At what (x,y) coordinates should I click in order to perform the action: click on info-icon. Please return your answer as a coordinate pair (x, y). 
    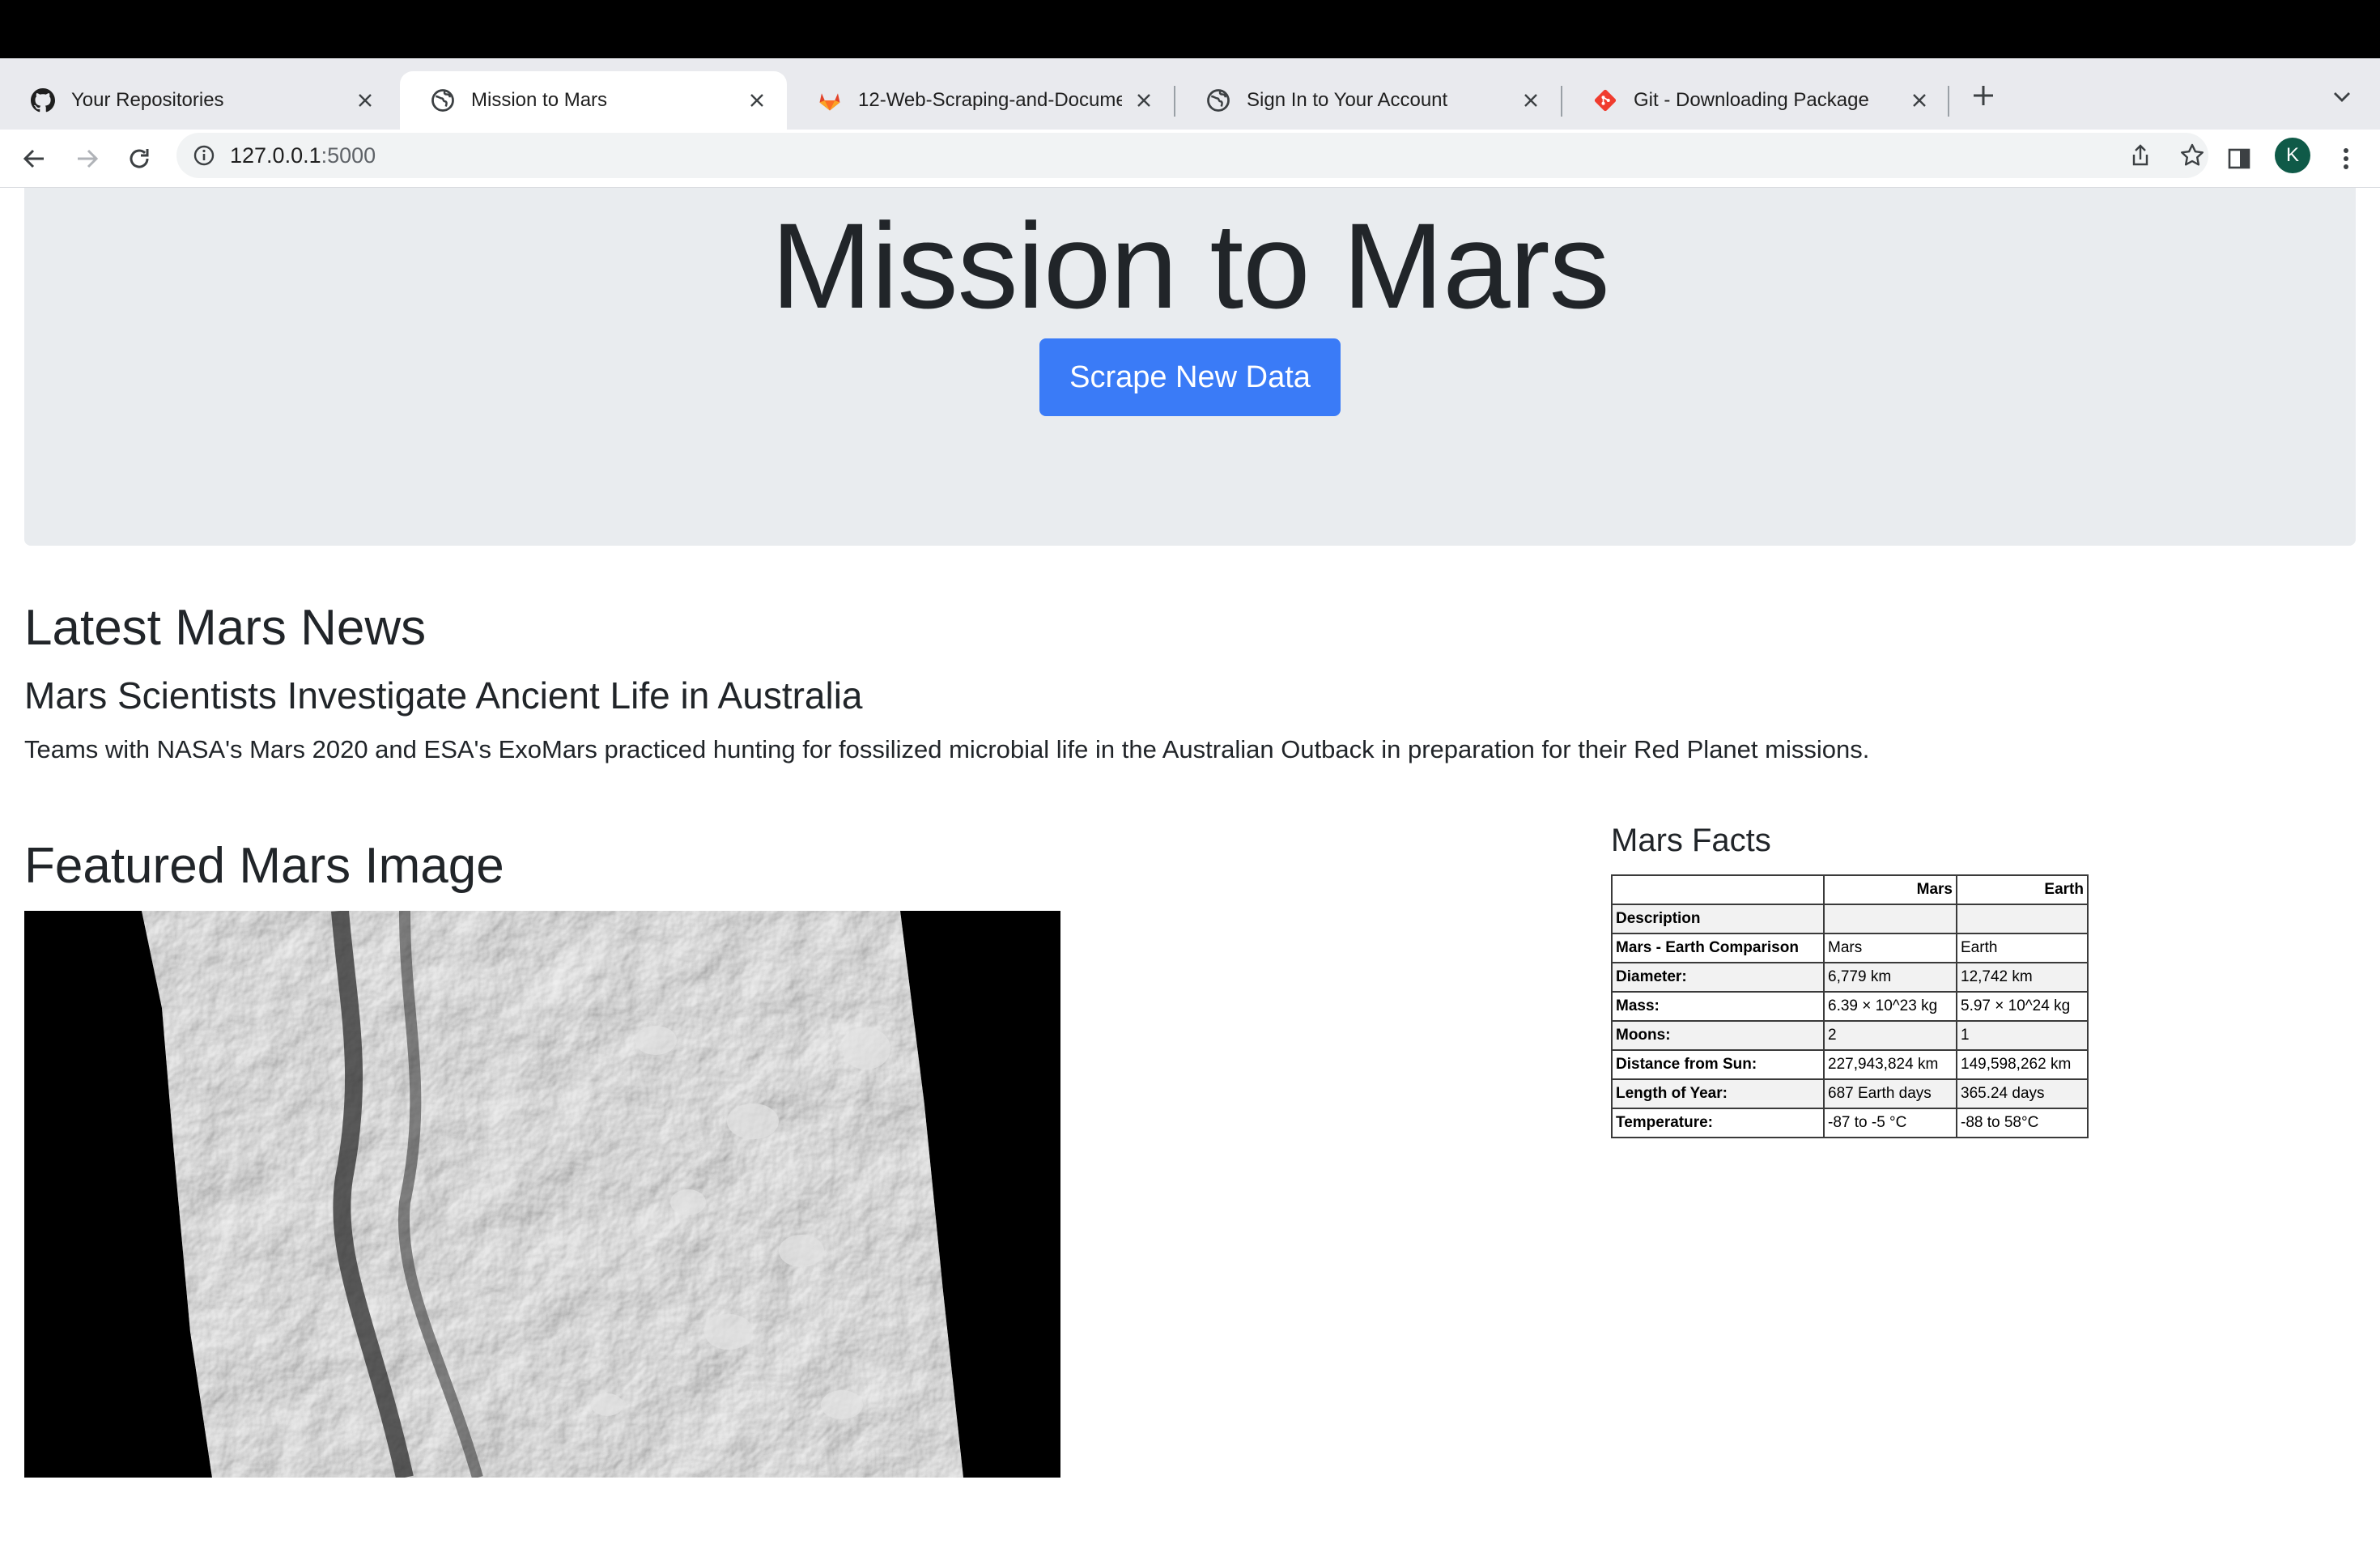
    Looking at the image, I should click on (204, 155).